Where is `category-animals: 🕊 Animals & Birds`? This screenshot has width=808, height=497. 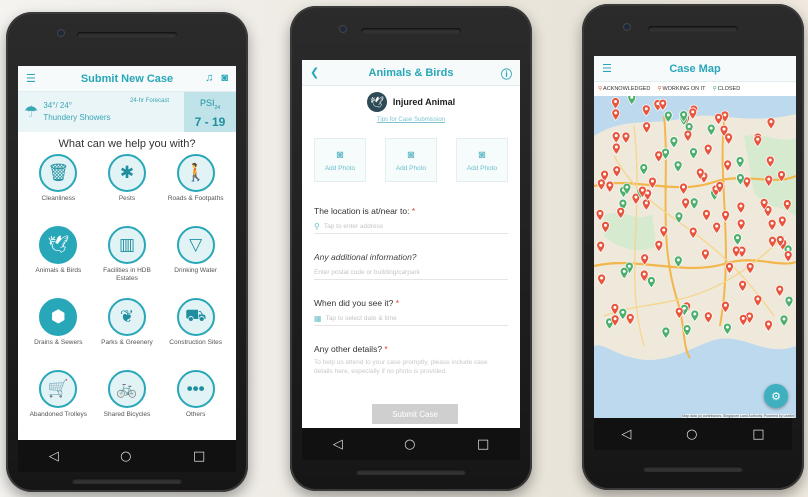 category-animals: 🕊 Animals & Birds is located at coordinates (58, 260).